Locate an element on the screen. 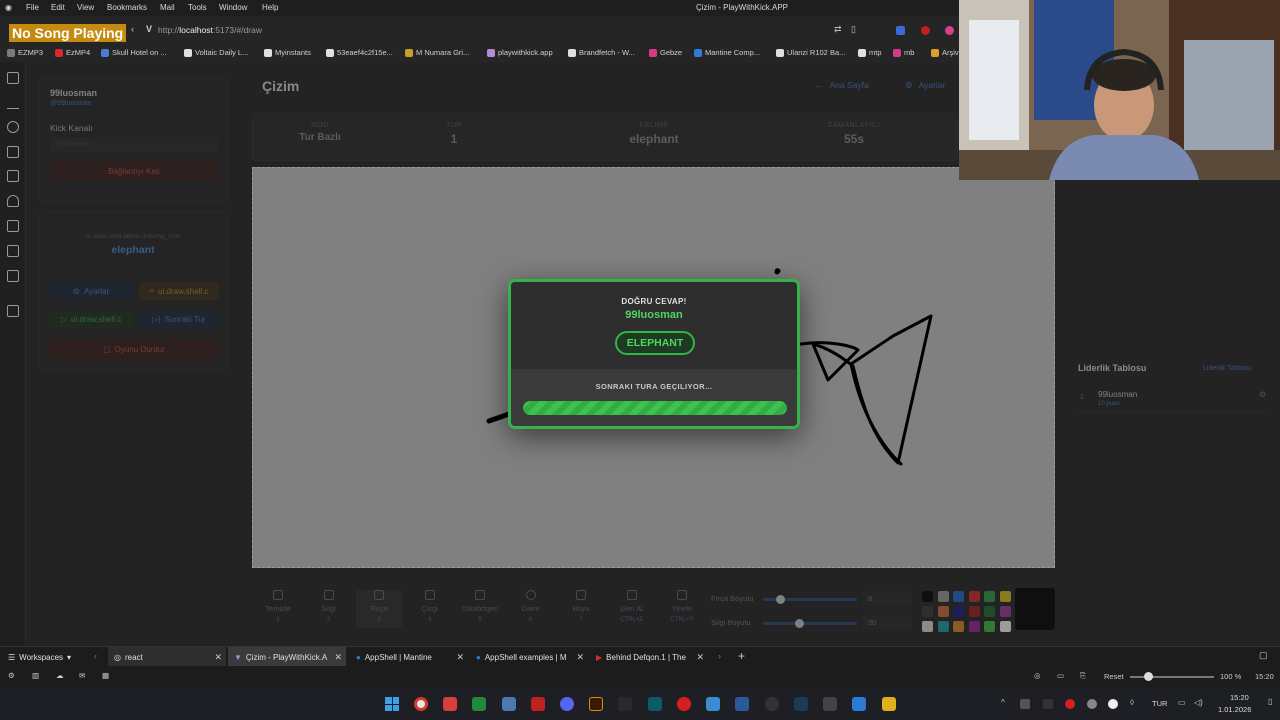 The height and width of the screenshot is (720, 1280). steam-icon is located at coordinates (801, 704).